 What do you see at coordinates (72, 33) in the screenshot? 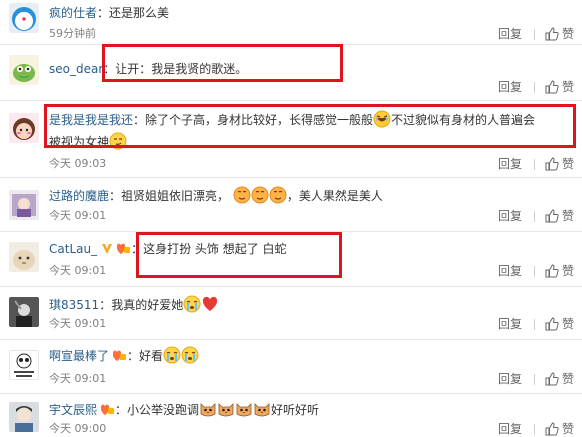
I see `comment-time: 59分钟前` at bounding box center [72, 33].